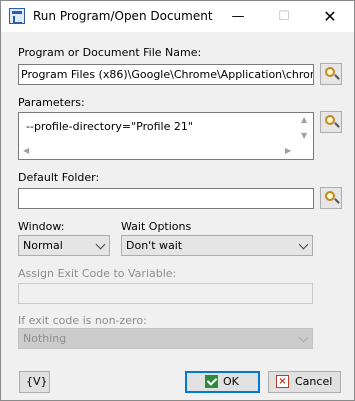  What do you see at coordinates (331, 74) in the screenshot?
I see `browse-program-button` at bounding box center [331, 74].